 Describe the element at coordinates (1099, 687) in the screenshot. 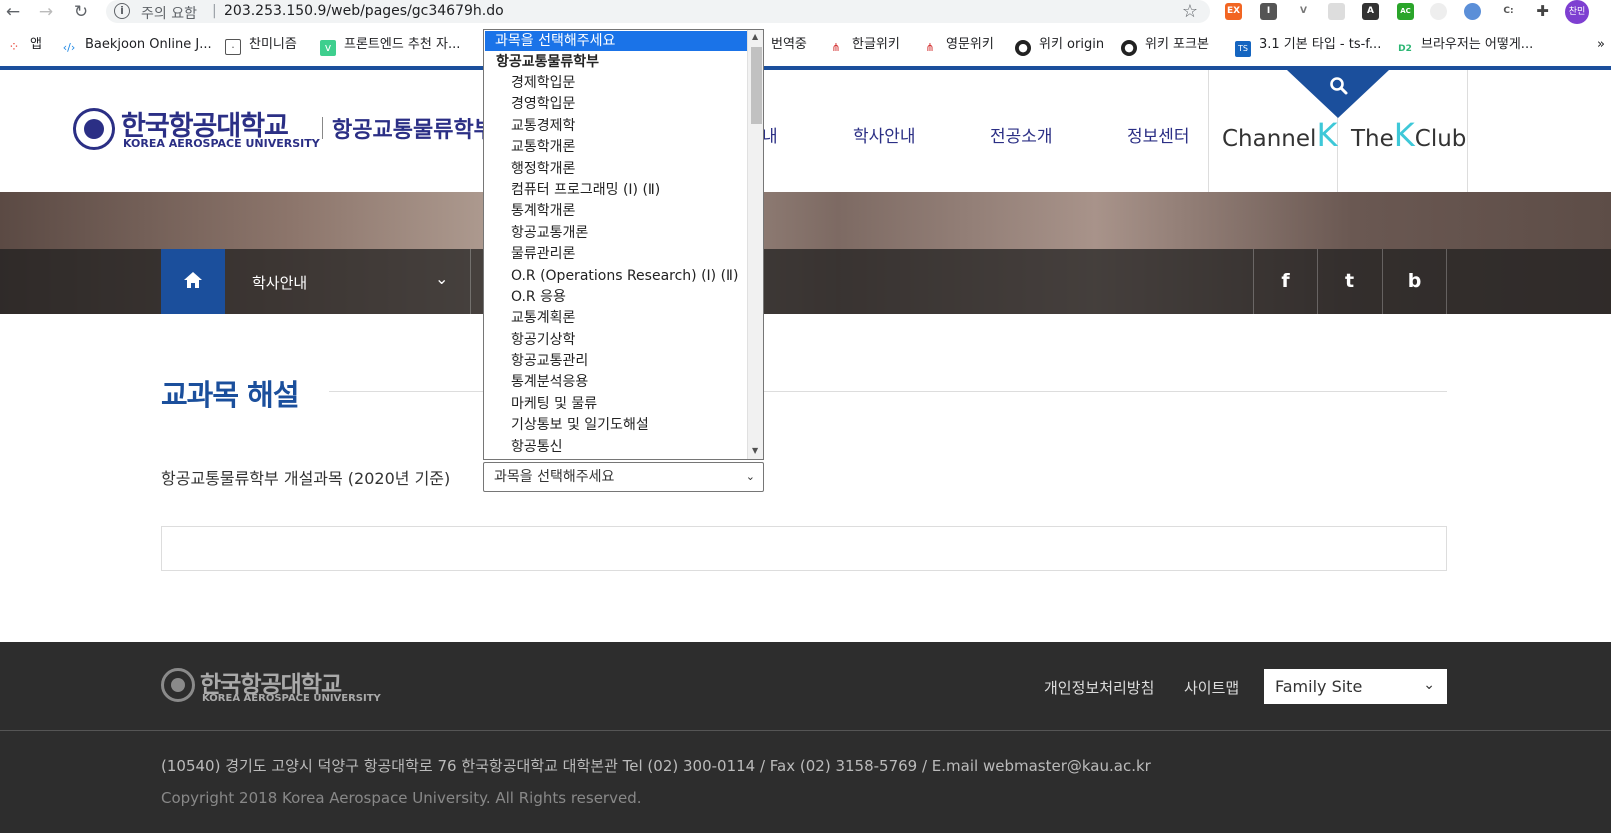

I see `privacy-policy-link: 개인정보처리방침` at that location.